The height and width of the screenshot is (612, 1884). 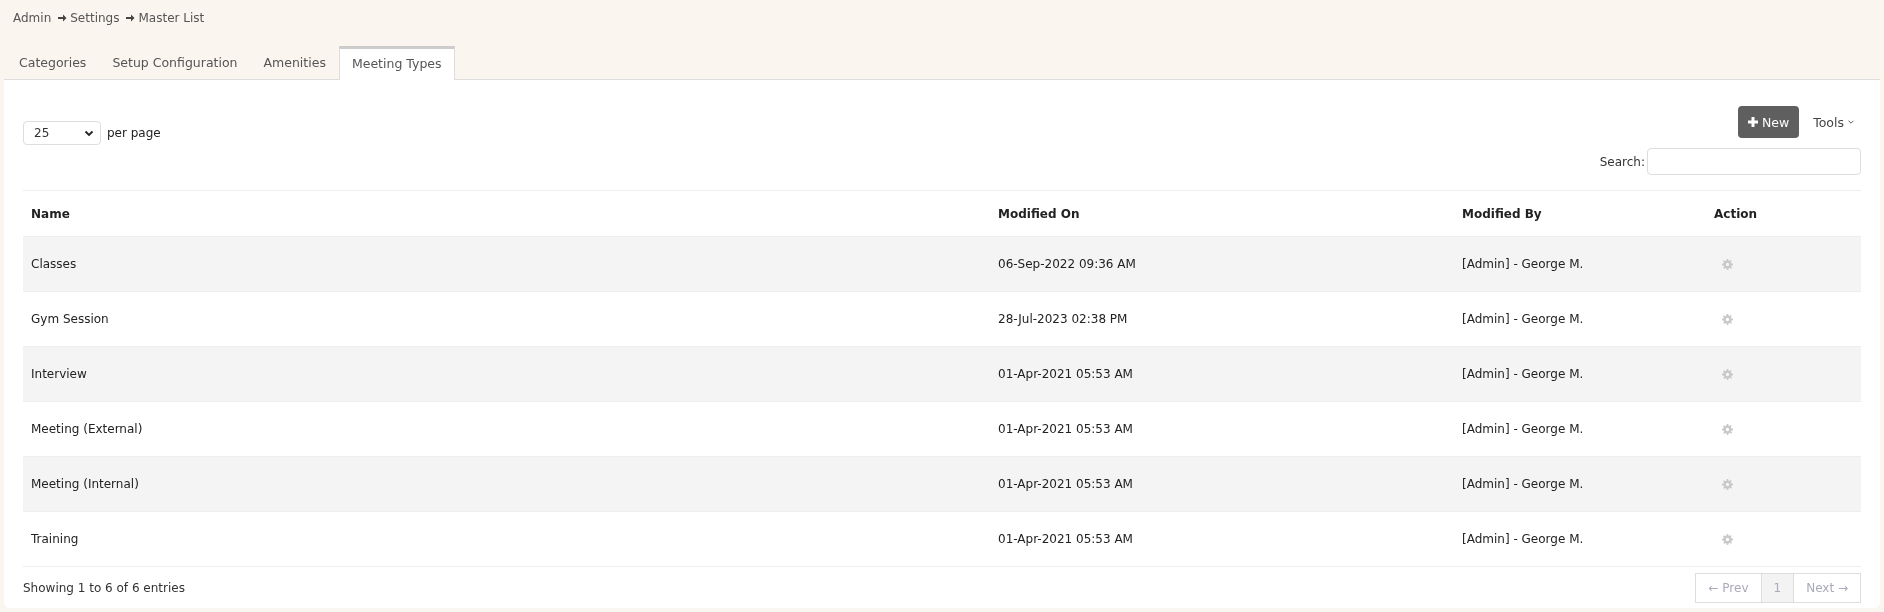 I want to click on table-cell-text: Gym Session, so click(x=70, y=319).